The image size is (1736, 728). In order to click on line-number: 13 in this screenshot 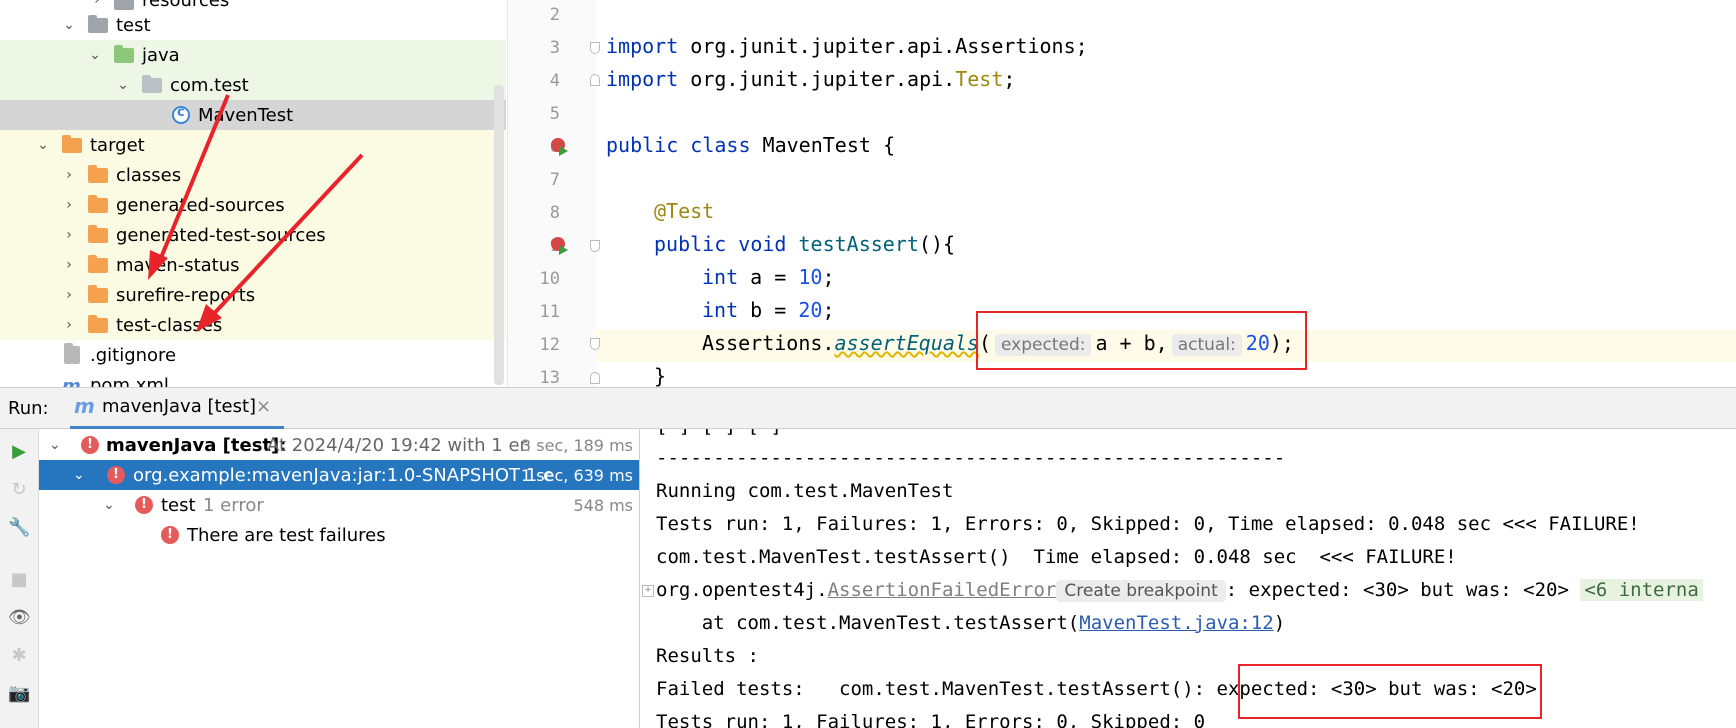, I will do `click(549, 377)`.